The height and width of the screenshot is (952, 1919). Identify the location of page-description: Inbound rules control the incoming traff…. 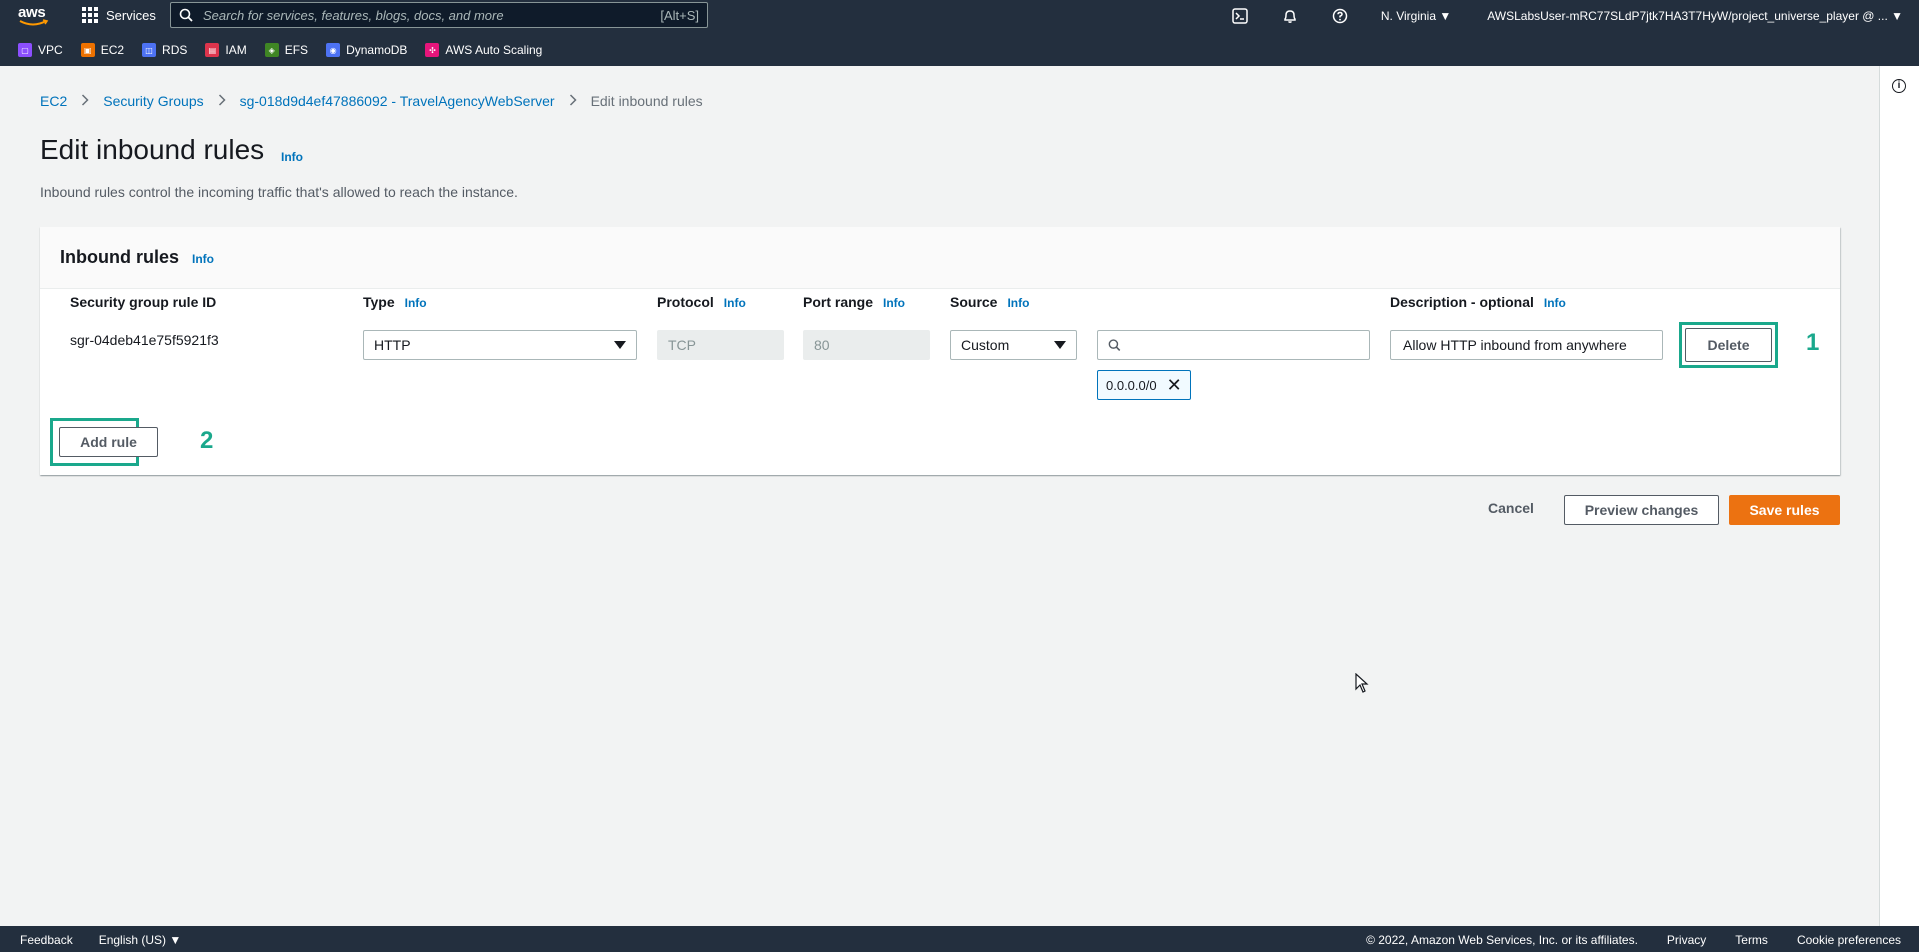
(279, 192).